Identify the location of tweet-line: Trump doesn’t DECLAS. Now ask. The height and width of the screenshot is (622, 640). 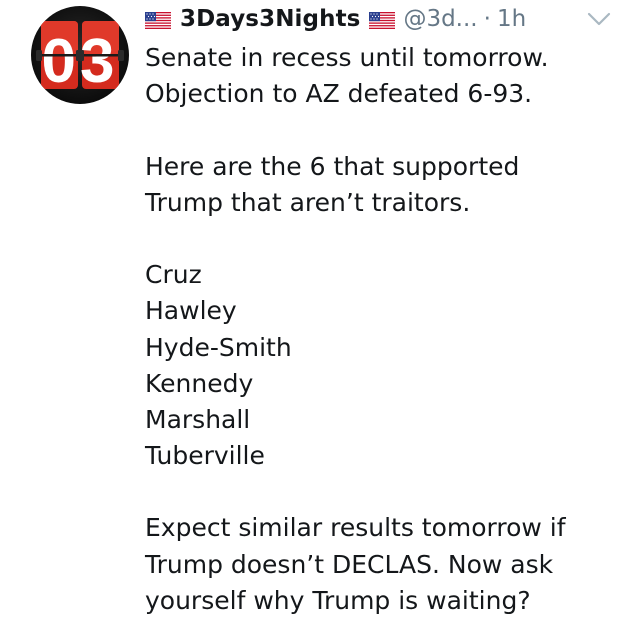
(349, 564).